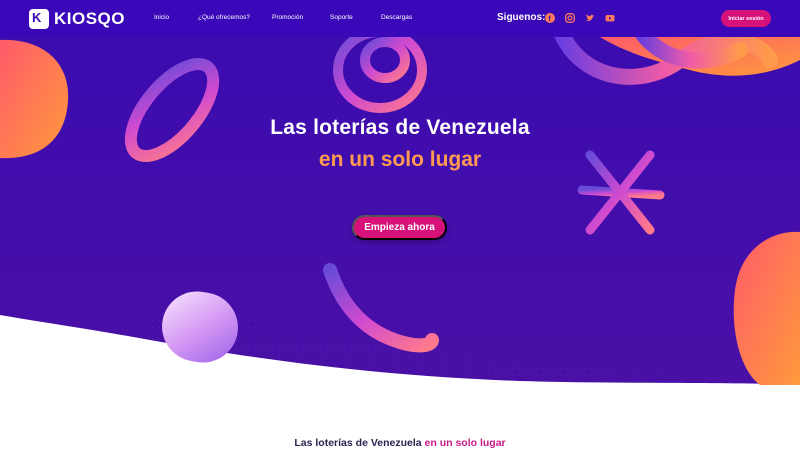  I want to click on youtube-icon, so click(610, 18).